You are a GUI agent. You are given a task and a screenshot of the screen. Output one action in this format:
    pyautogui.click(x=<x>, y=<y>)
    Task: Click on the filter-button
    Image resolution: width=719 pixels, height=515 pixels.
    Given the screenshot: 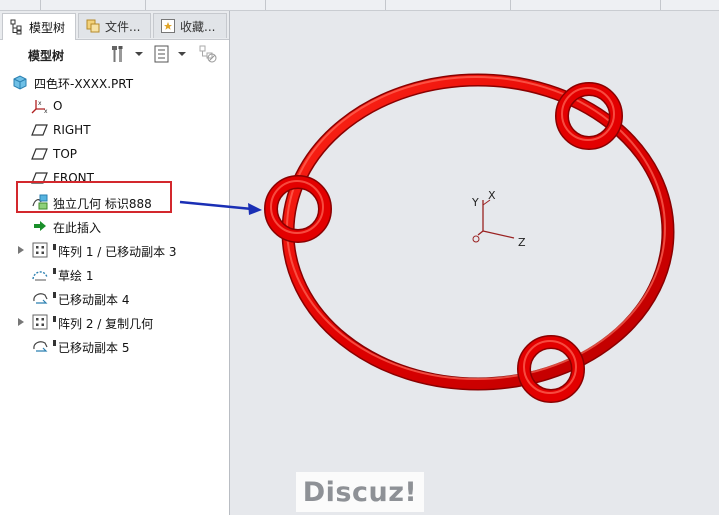 What is the action you would take?
    pyautogui.click(x=208, y=54)
    